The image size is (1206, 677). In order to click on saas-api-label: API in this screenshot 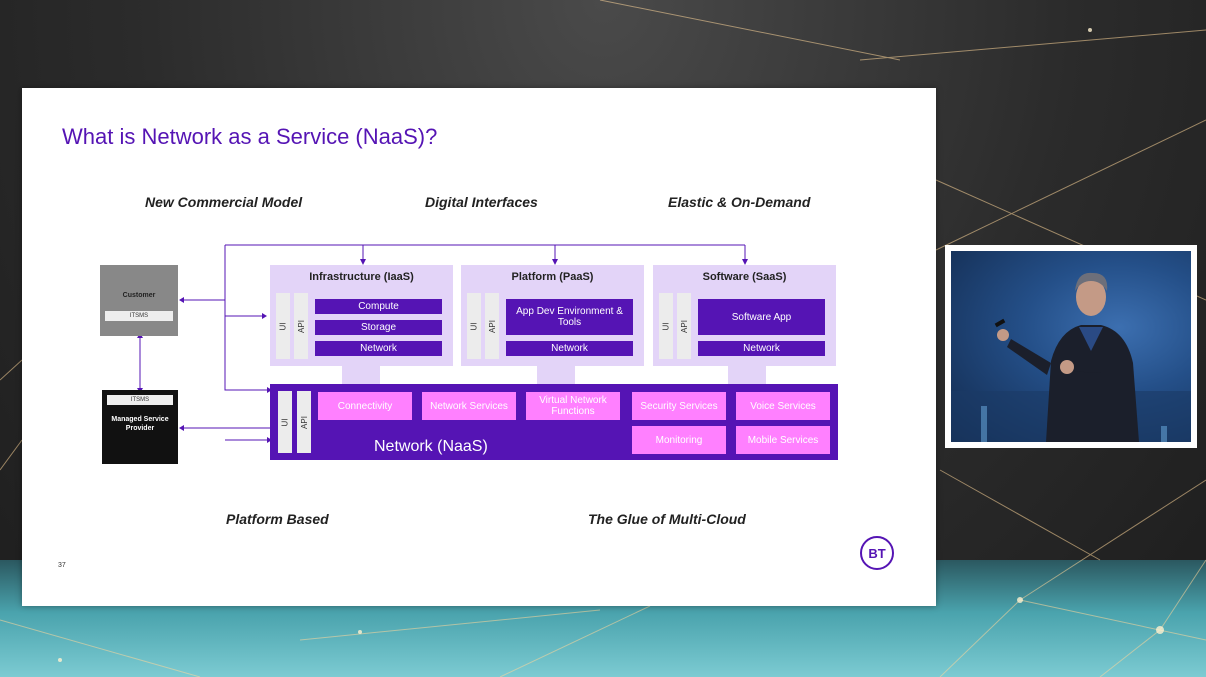, I will do `click(684, 326)`.